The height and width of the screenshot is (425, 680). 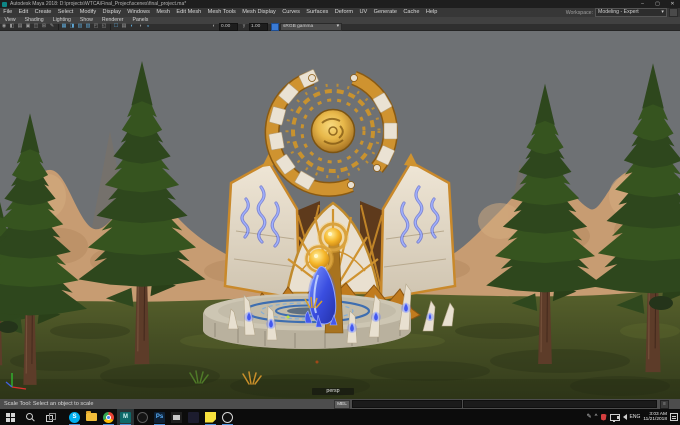 I want to click on photoshop-icon: Ps, so click(x=159, y=417).